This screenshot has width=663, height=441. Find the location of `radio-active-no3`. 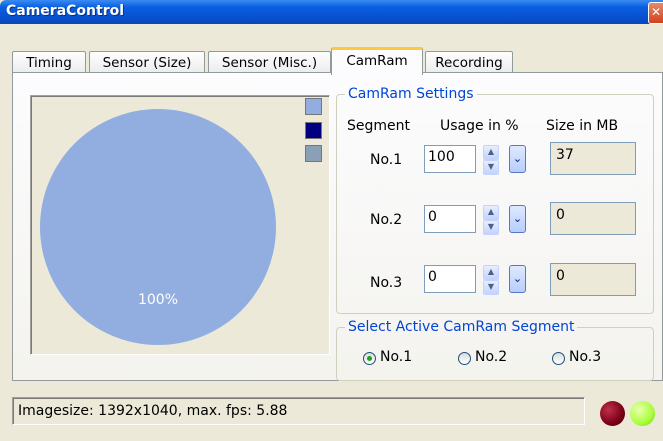

radio-active-no3 is located at coordinates (558, 358).